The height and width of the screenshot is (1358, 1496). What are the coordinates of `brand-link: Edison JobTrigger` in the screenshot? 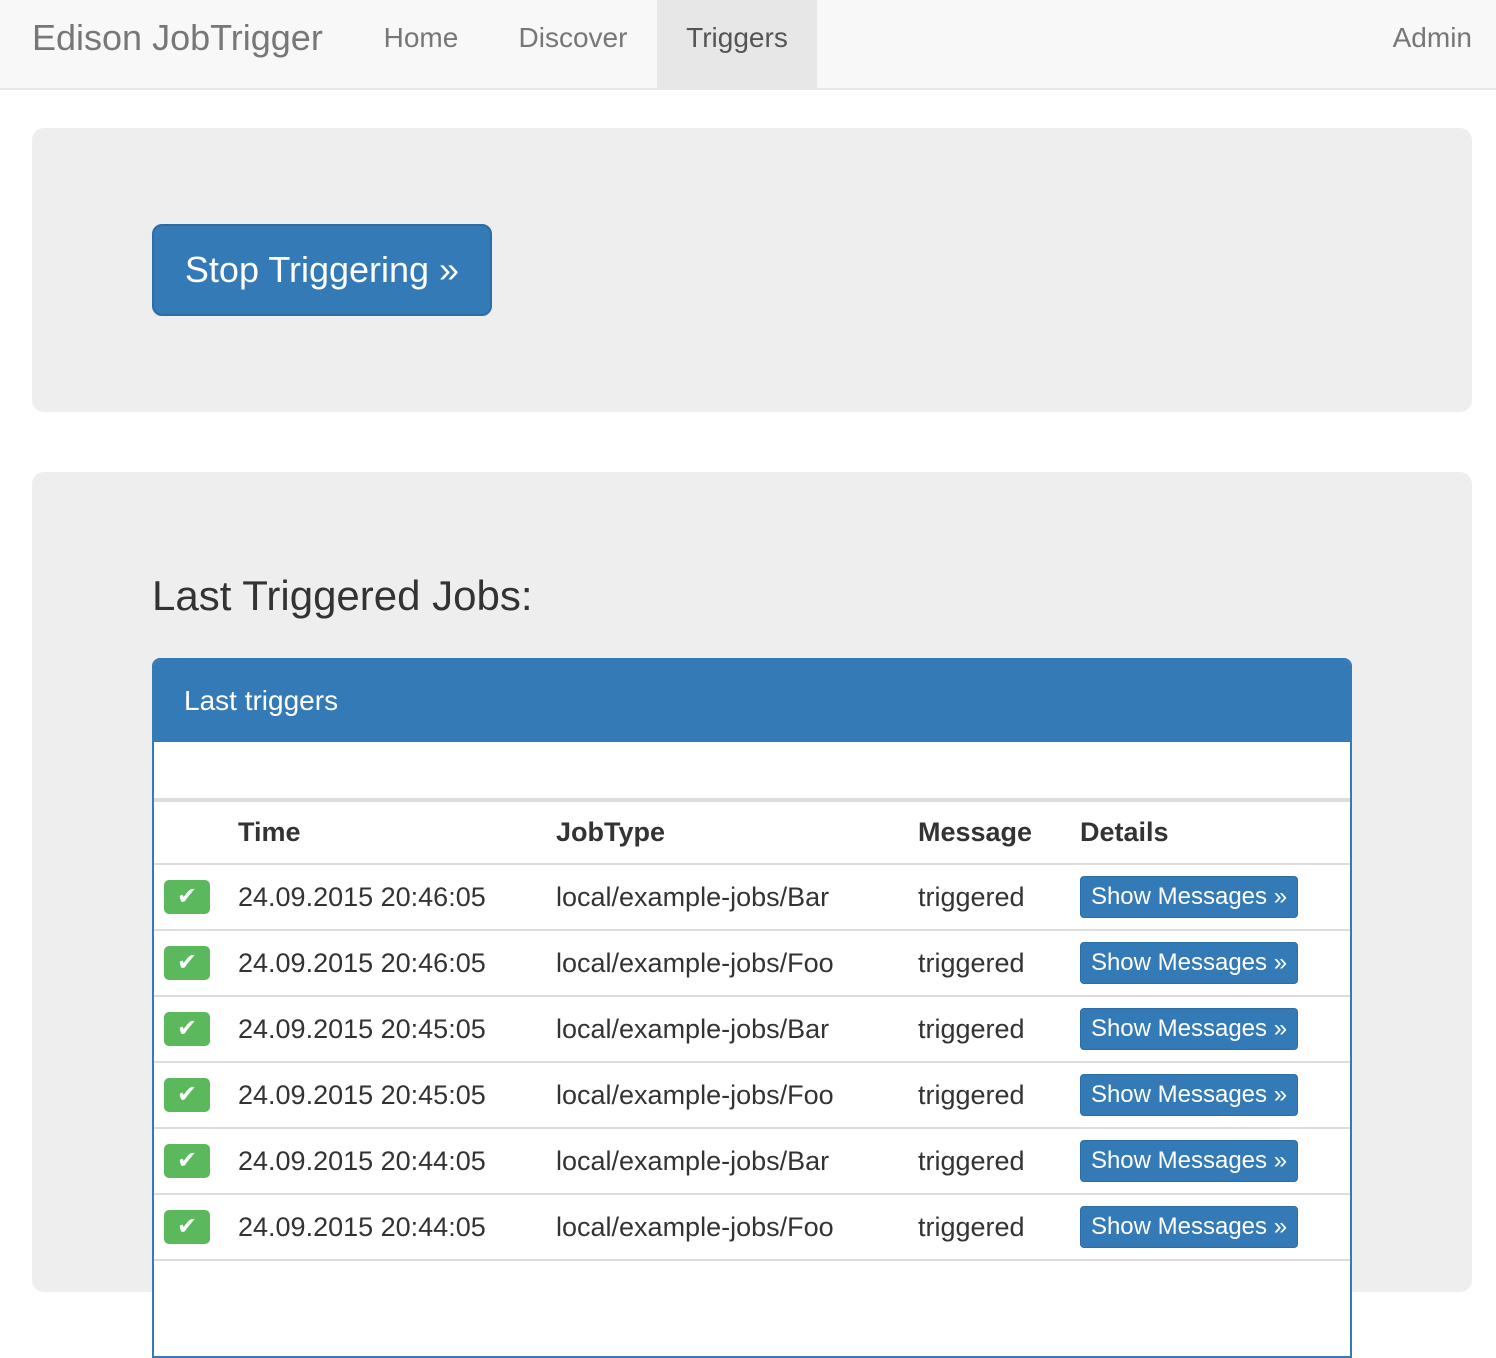 It's located at (177, 44).